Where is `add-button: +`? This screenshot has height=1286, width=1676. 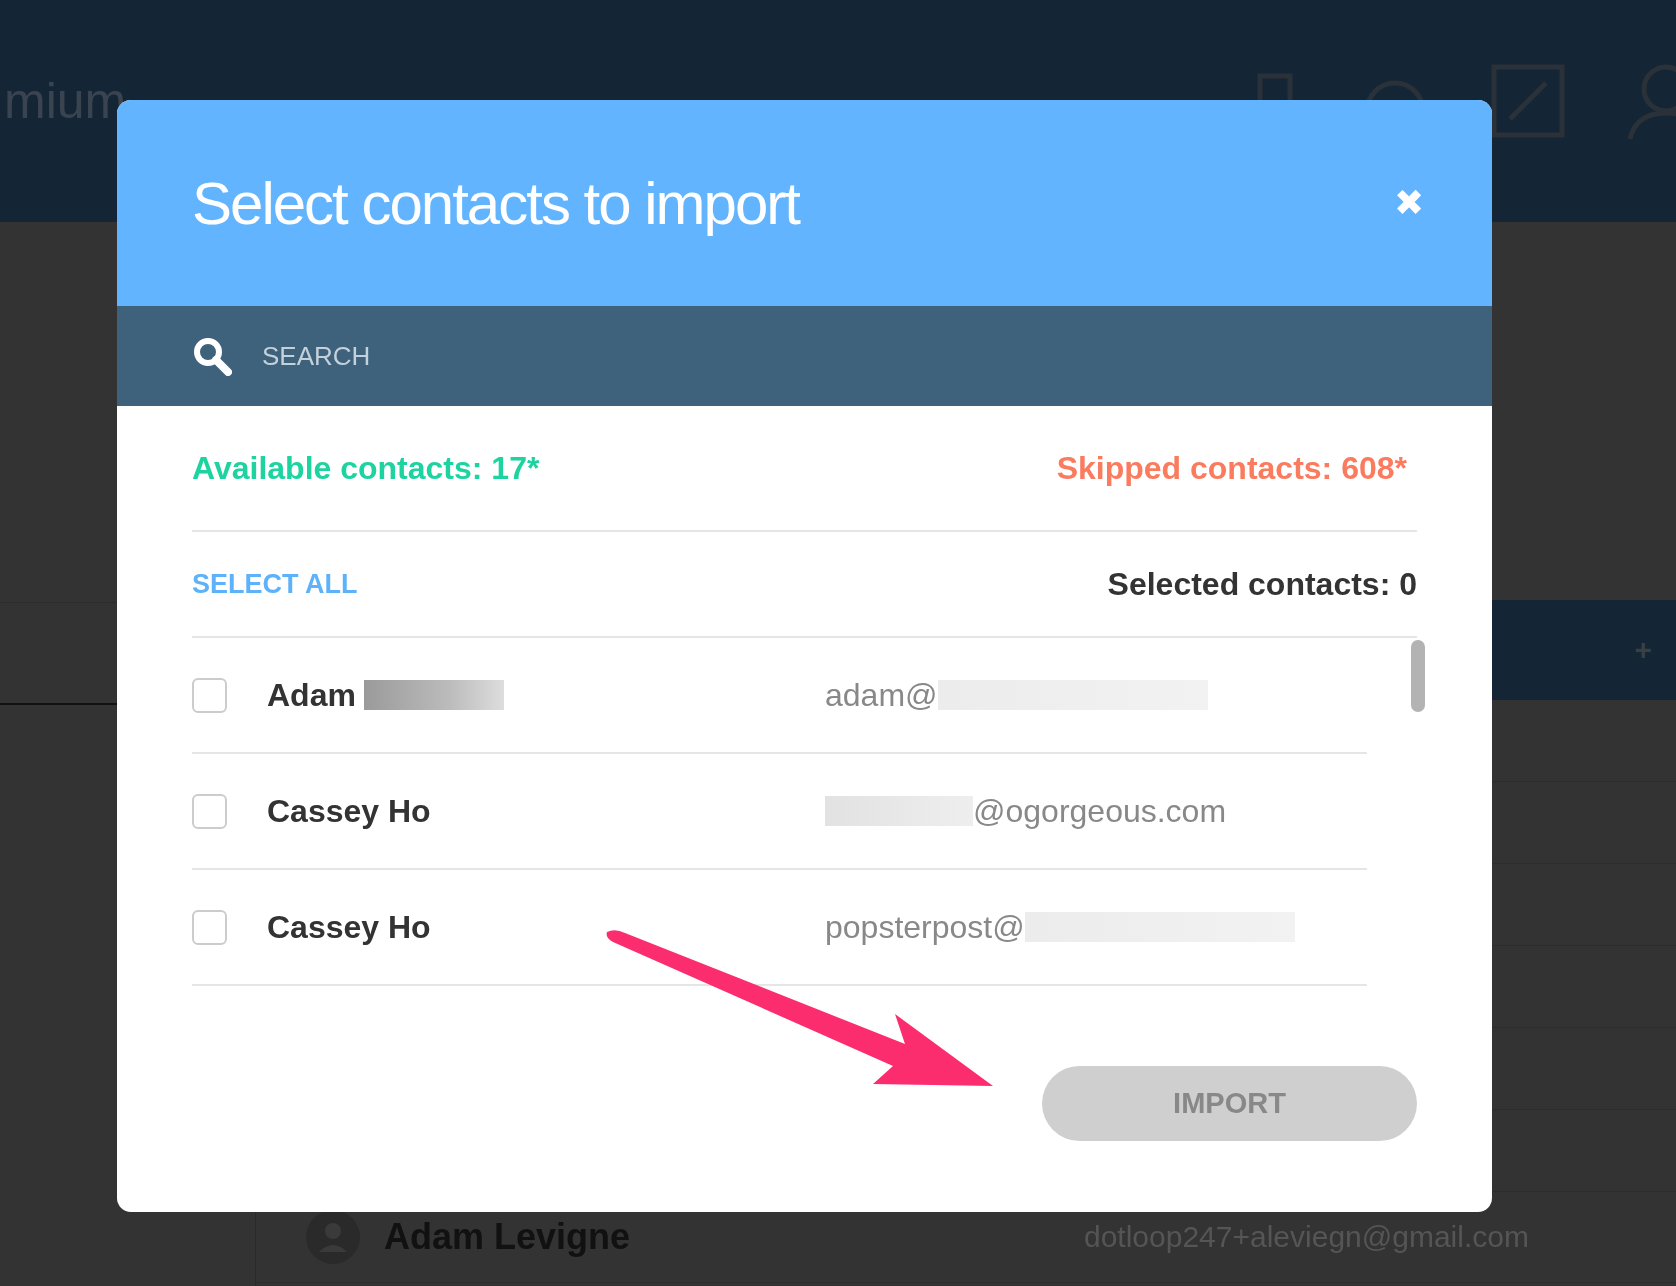
add-button: + is located at coordinates (1643, 650).